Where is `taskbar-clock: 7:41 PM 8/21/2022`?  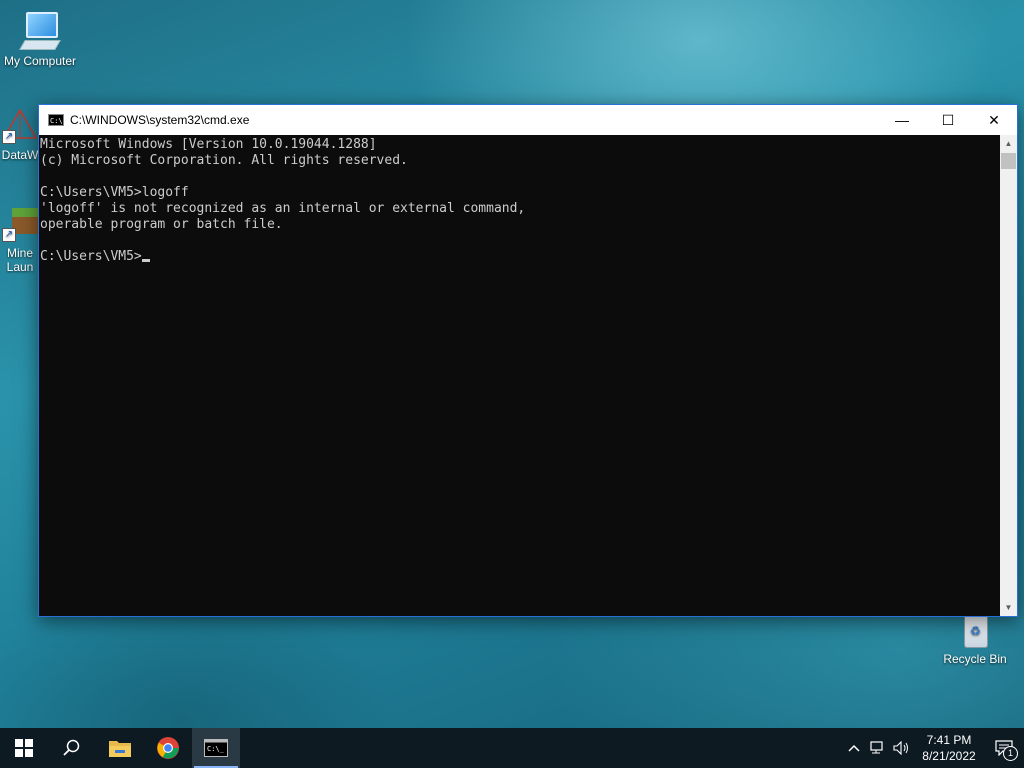 taskbar-clock: 7:41 PM 8/21/2022 is located at coordinates (949, 748).